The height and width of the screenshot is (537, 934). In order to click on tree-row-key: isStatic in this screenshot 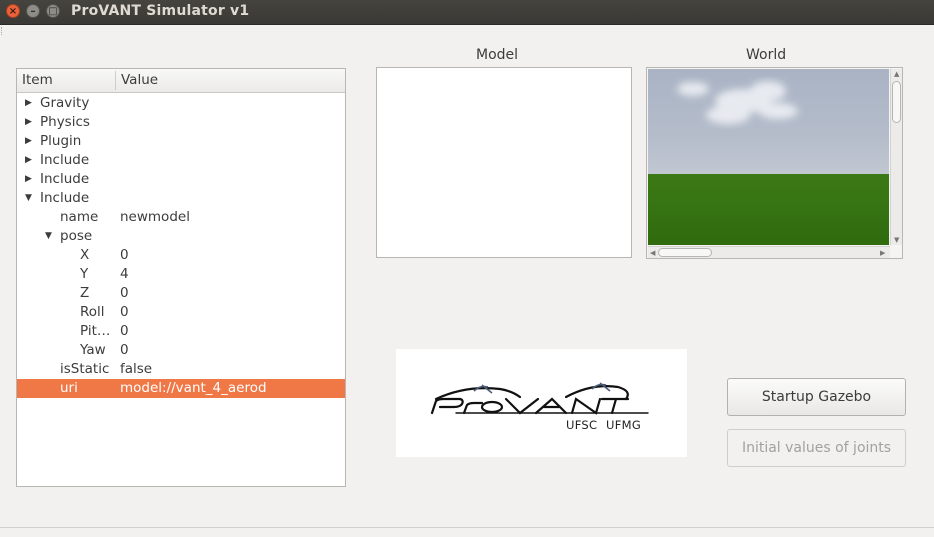, I will do `click(85, 369)`.